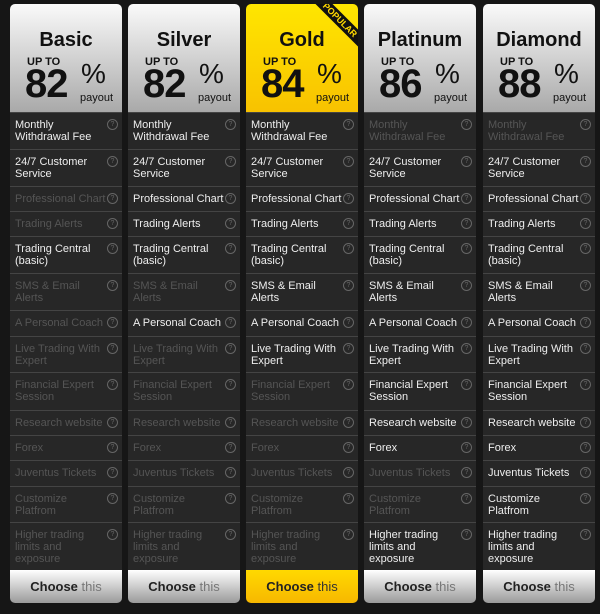  Describe the element at coordinates (400, 84) in the screenshot. I see `payout-value: 86` at that location.